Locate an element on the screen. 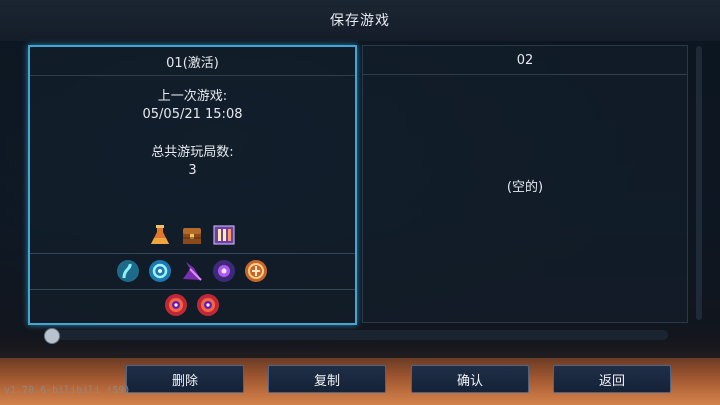  delete-button: 删除 is located at coordinates (185, 379).